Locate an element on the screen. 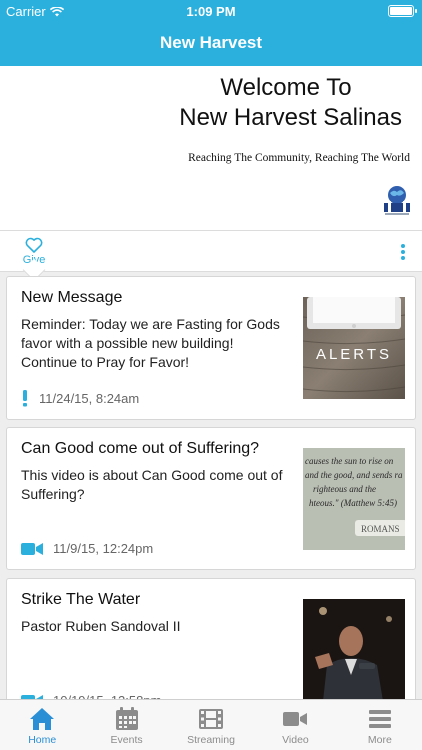 This screenshot has width=422, height=750. thumb-alerts-text: ALERTS is located at coordinates (354, 354).